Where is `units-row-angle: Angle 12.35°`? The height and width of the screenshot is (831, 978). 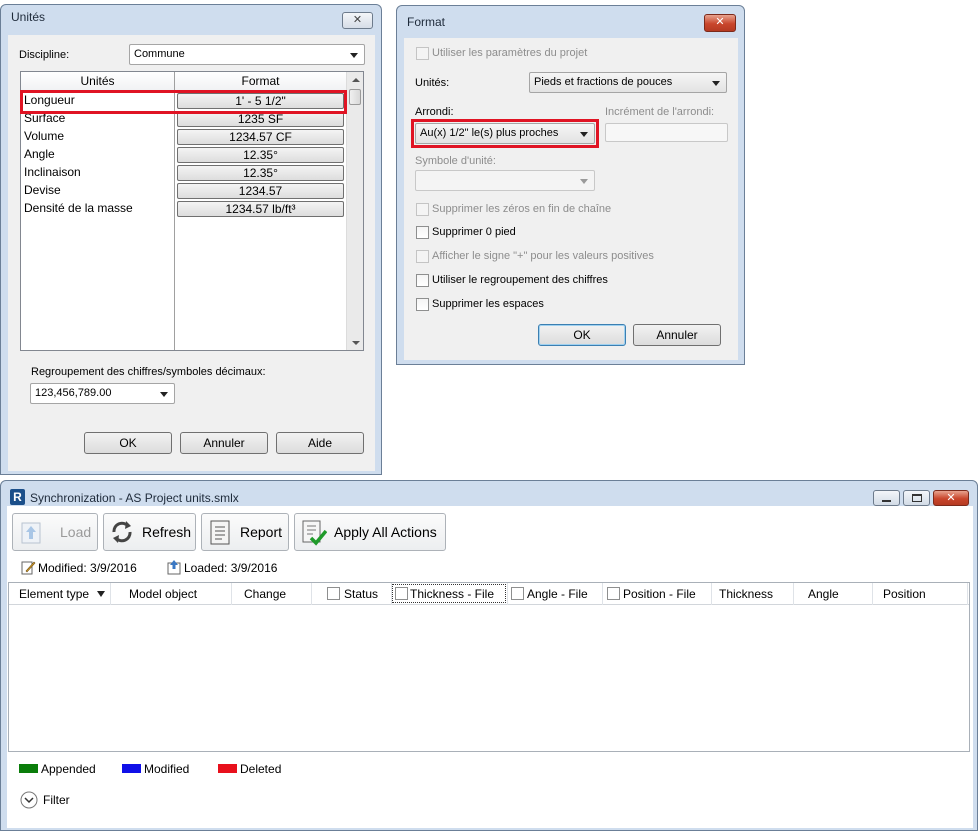
units-row-angle: Angle 12.35° is located at coordinates (184, 155).